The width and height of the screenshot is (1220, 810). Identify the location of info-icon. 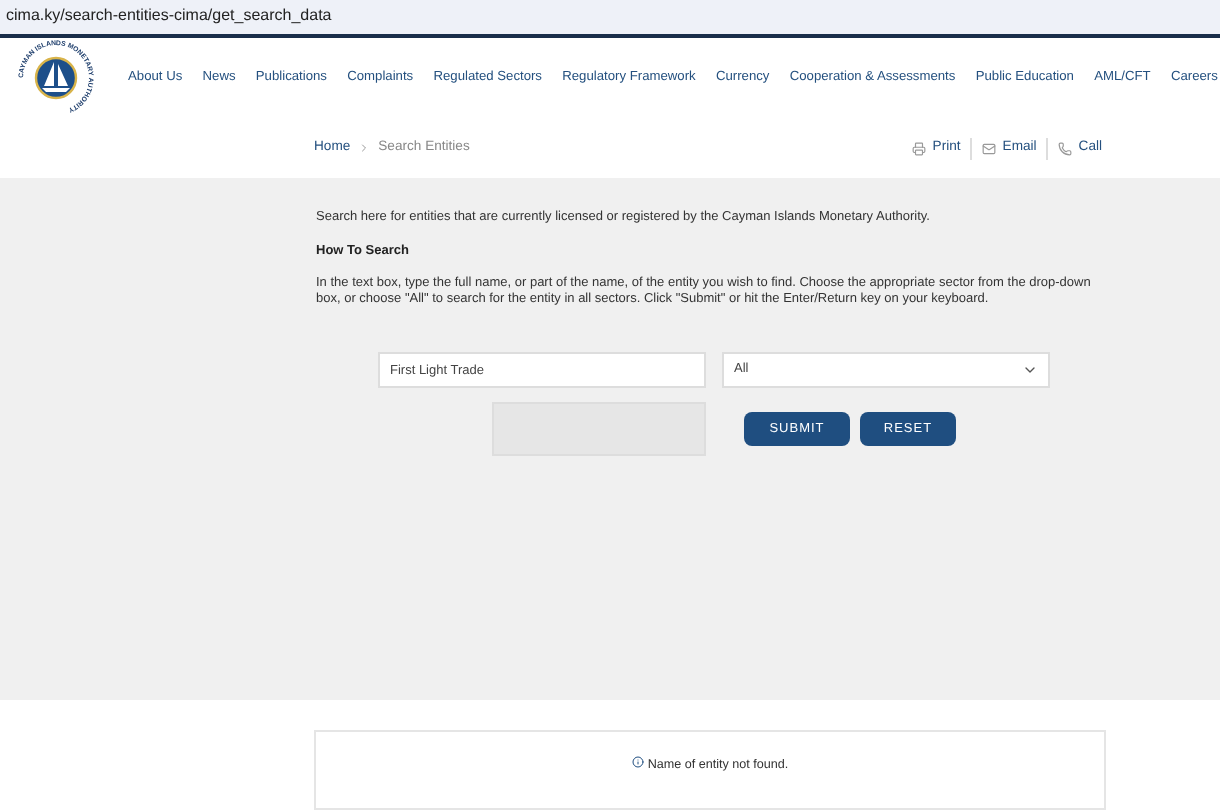
(637, 762).